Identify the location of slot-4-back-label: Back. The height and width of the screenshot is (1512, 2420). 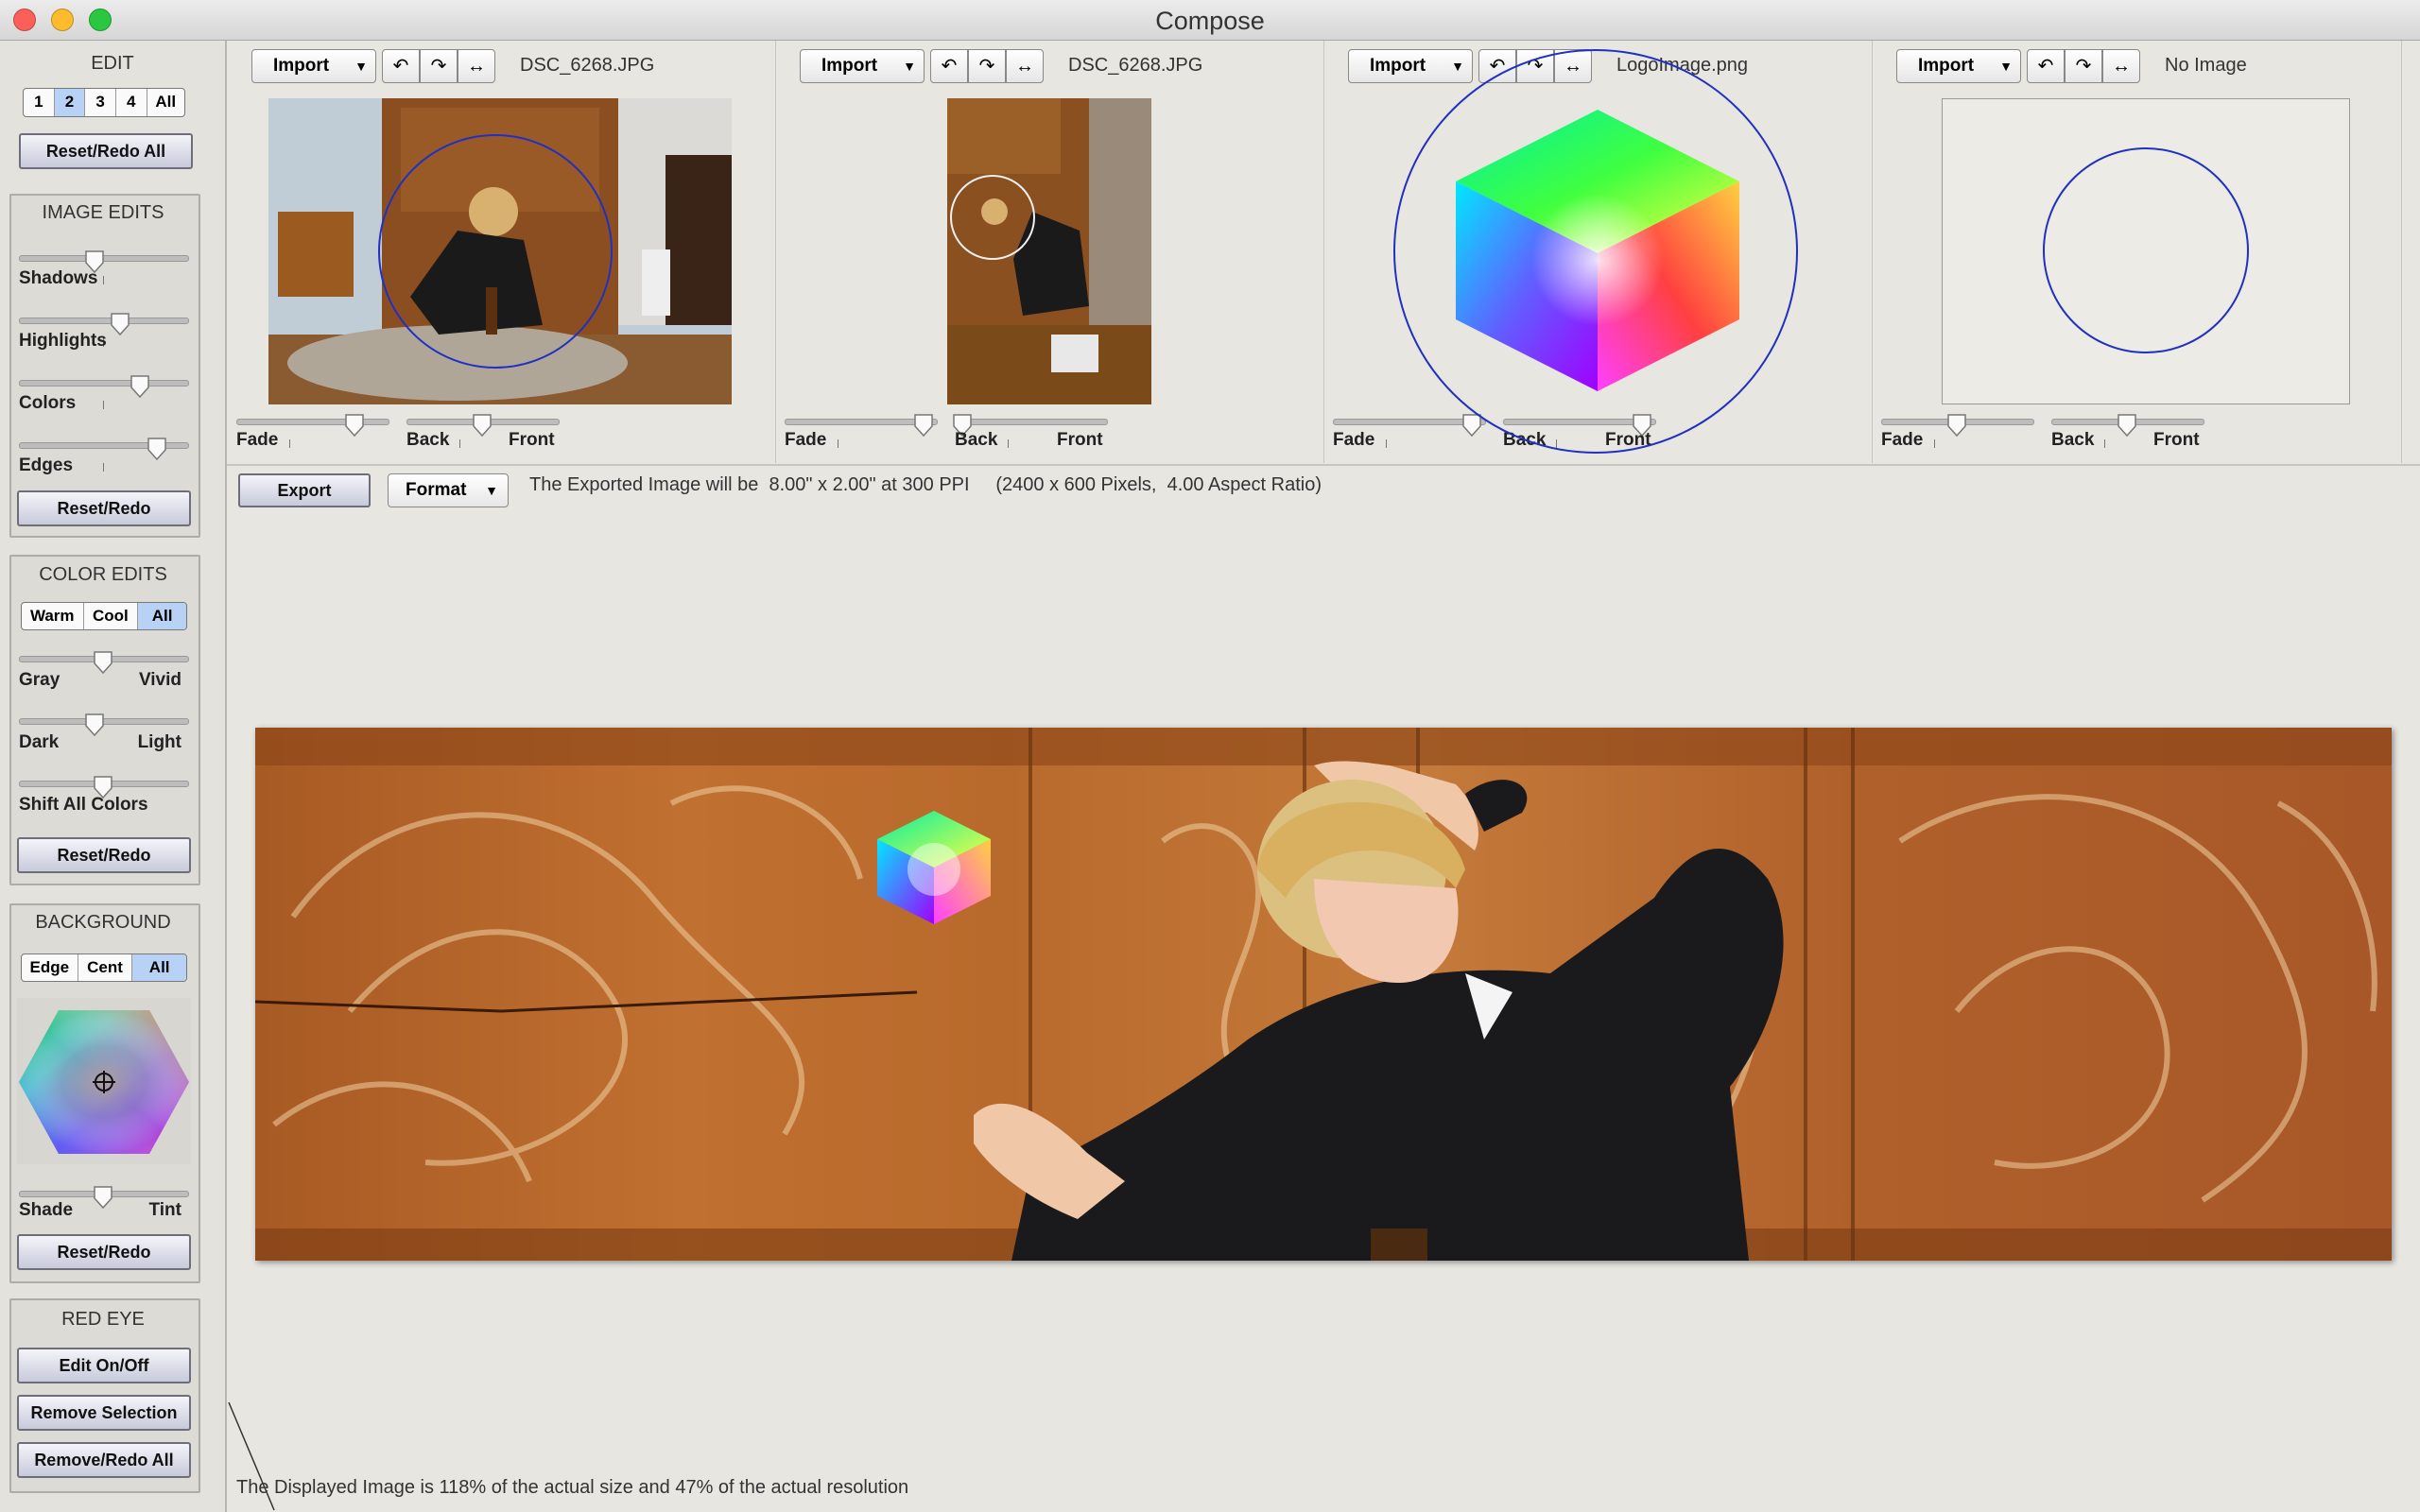
(2073, 440).